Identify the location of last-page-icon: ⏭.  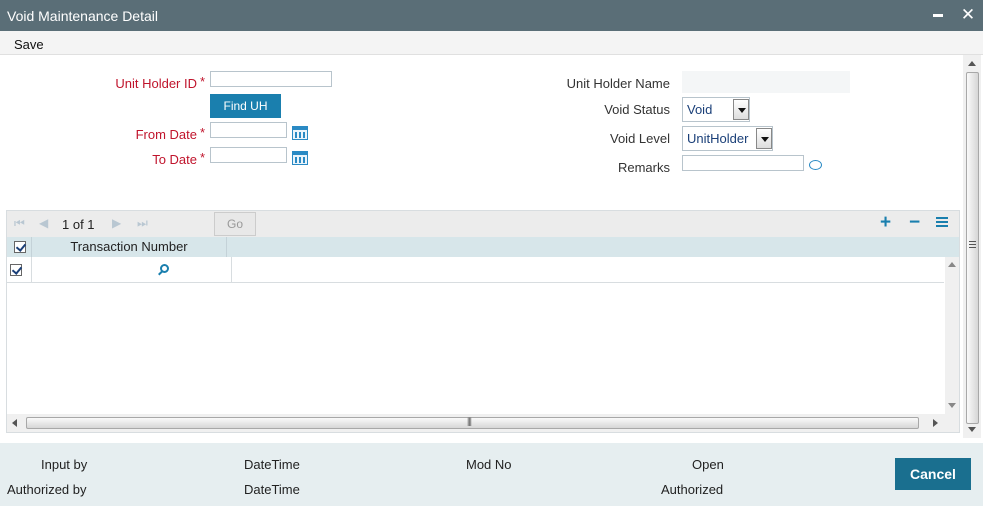
(143, 223).